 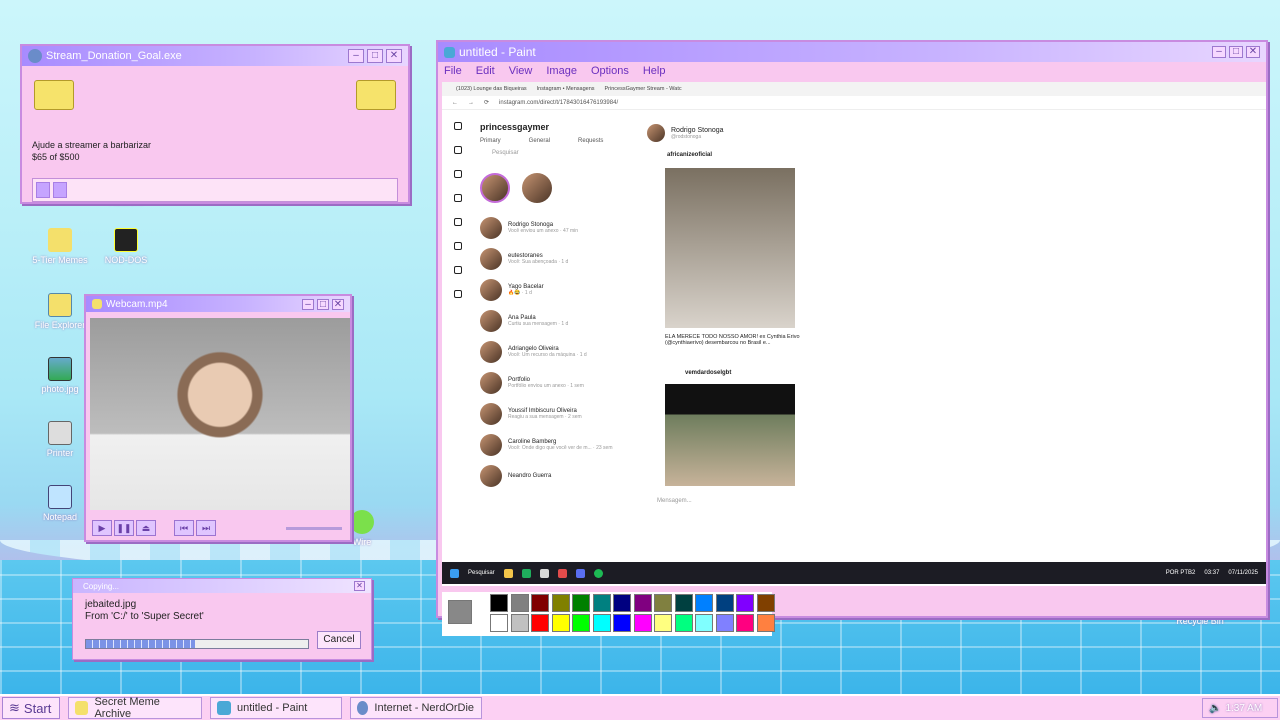 I want to click on speaker-icon: 🔈, so click(x=1215, y=708).